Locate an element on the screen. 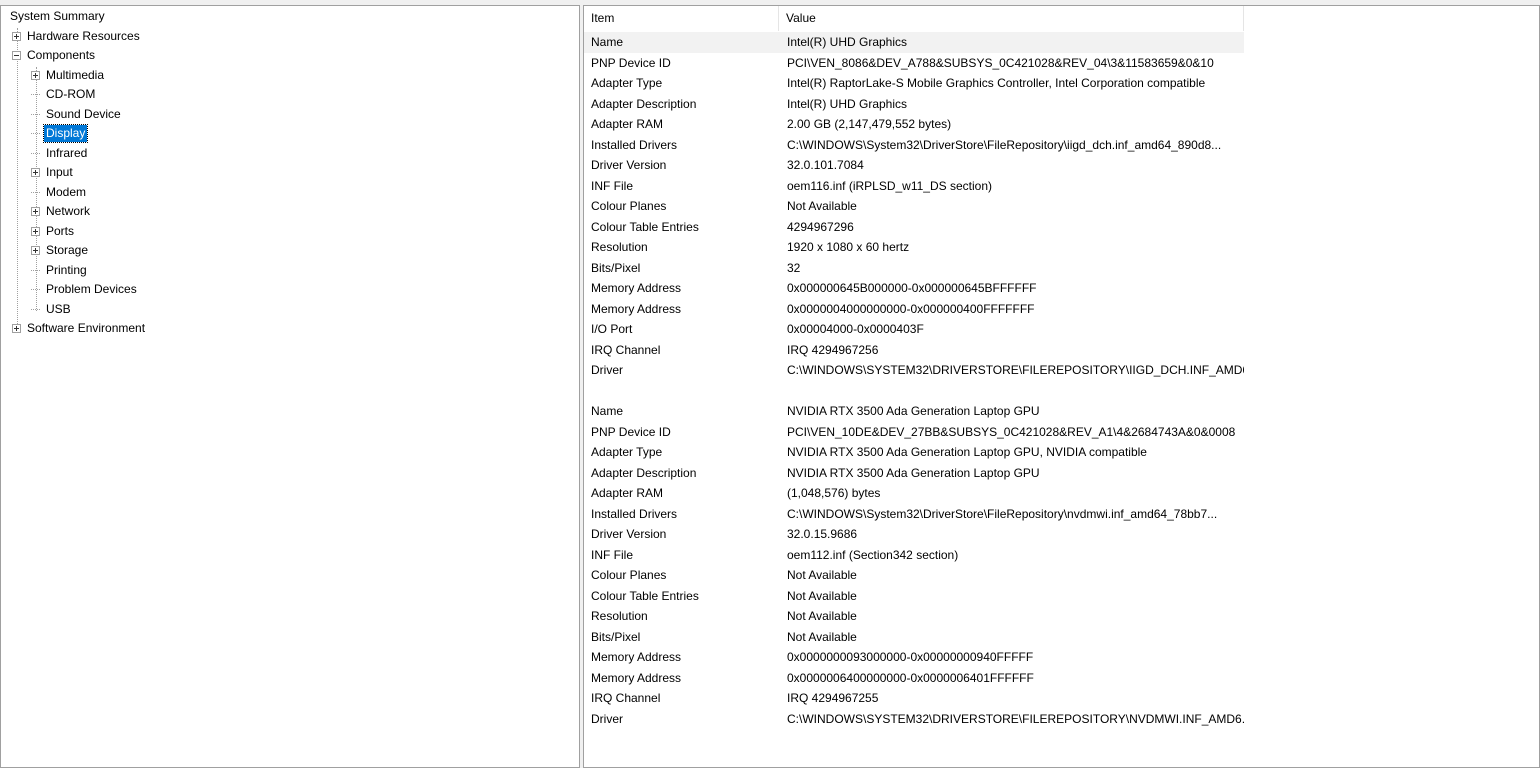  cell-item: Driver is located at coordinates (607, 370).